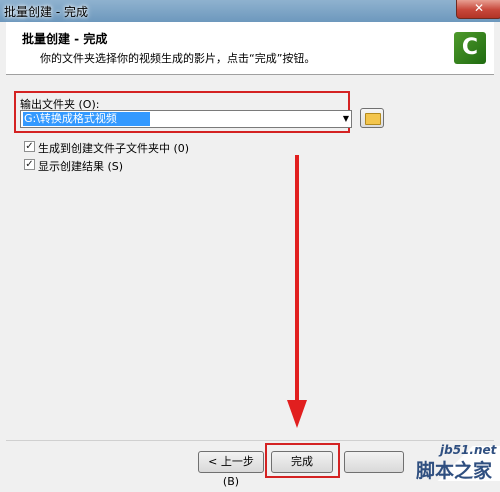  Describe the element at coordinates (231, 469) in the screenshot. I see `back-button: < 上一步 (B)` at that location.